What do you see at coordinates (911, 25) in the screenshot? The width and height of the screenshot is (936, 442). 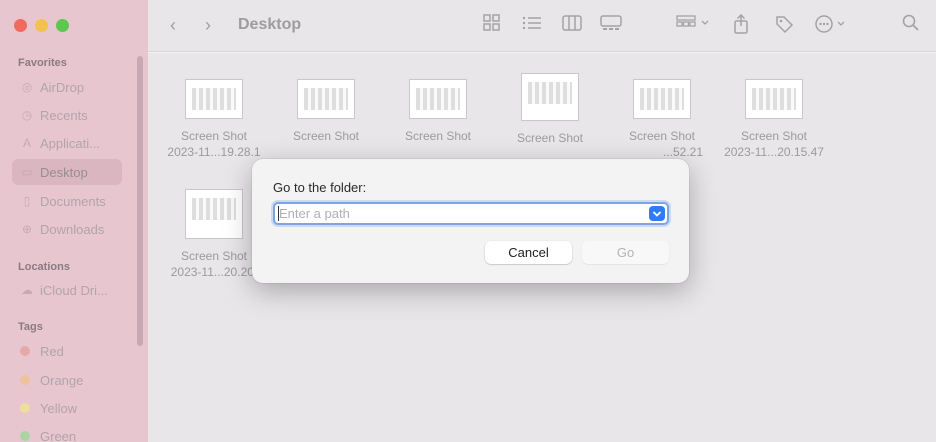 I see `search-icon` at bounding box center [911, 25].